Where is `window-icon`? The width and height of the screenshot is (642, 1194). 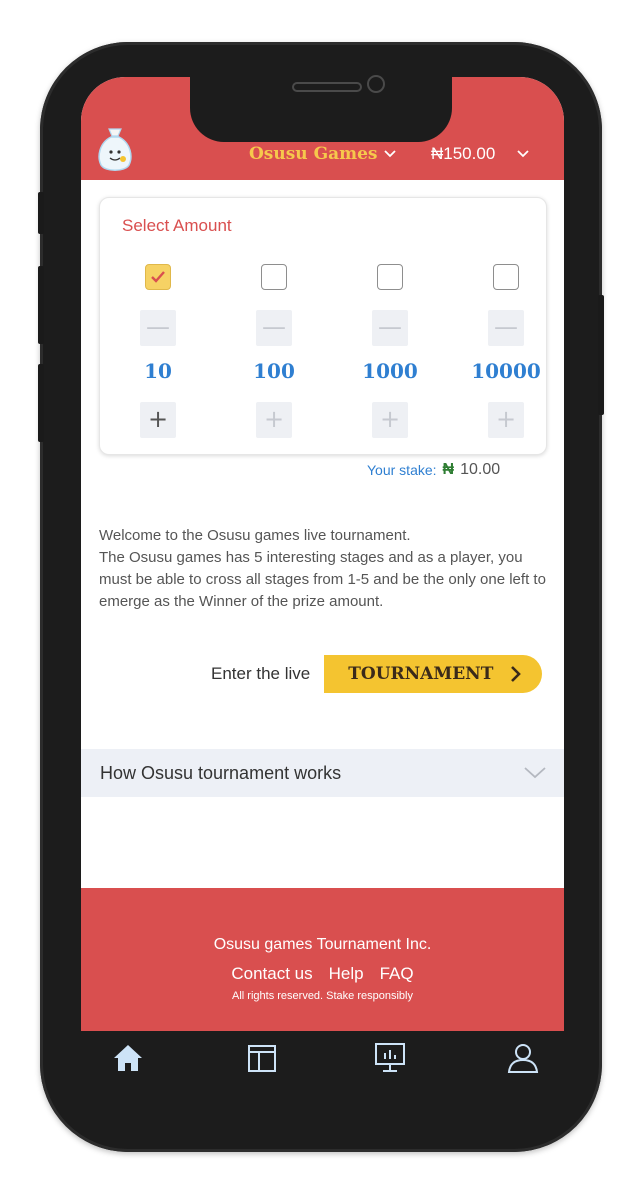
window-icon is located at coordinates (262, 1058).